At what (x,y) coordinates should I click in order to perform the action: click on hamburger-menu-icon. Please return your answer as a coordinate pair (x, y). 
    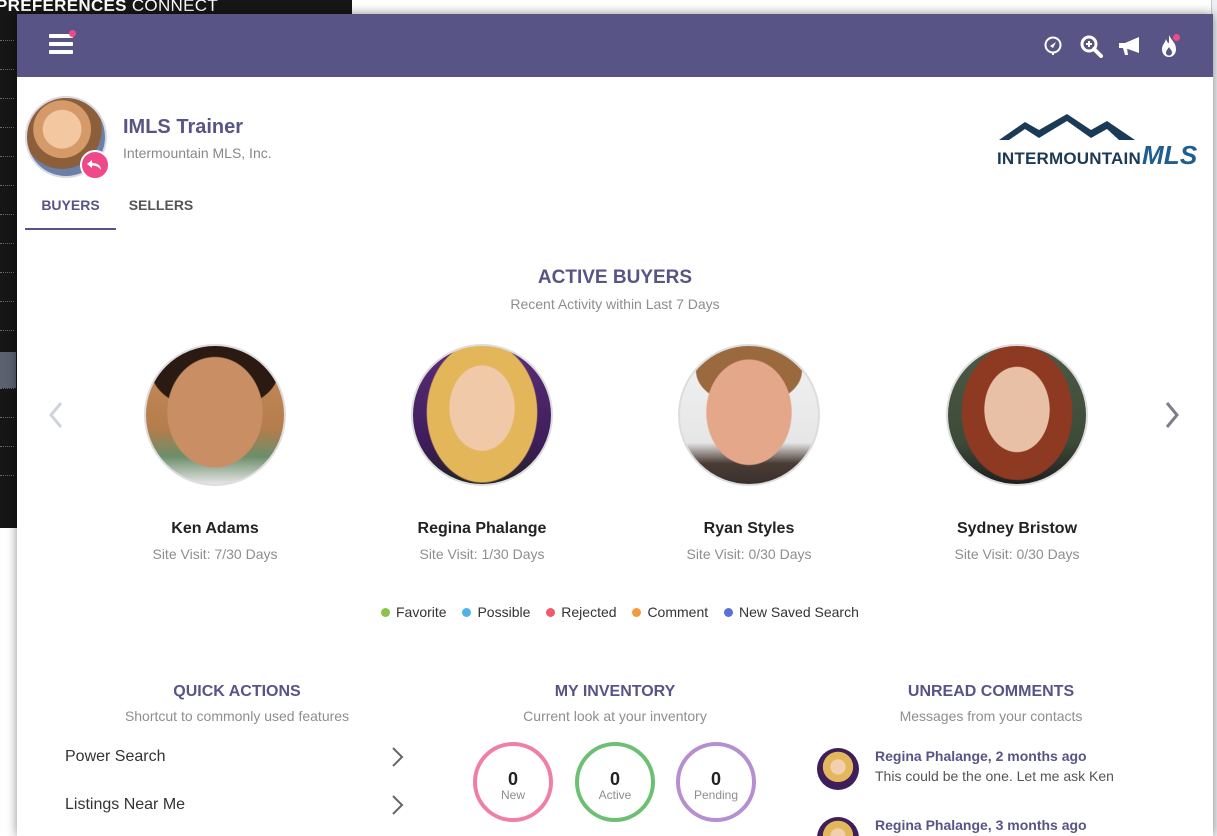
    Looking at the image, I should click on (61, 45).